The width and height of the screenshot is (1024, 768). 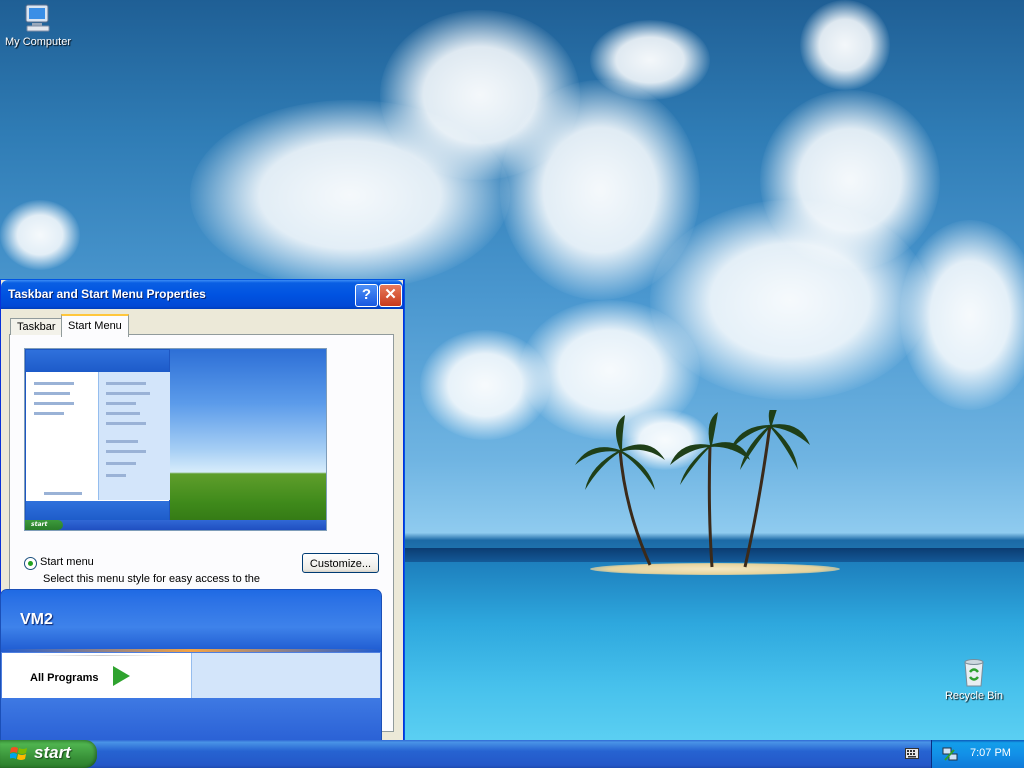 I want to click on all-programs-label: All Programs, so click(x=64, y=678).